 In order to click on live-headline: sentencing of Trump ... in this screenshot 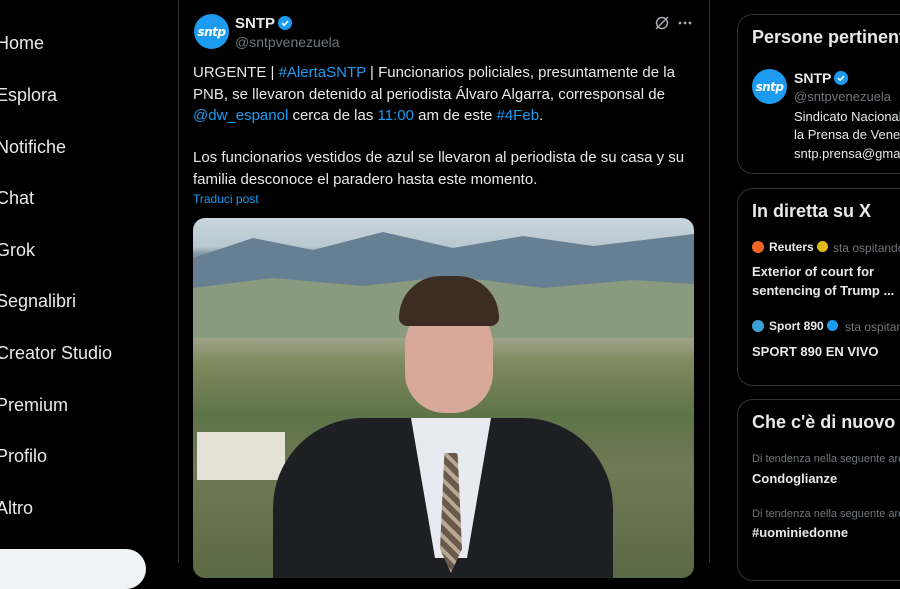, I will do `click(823, 290)`.